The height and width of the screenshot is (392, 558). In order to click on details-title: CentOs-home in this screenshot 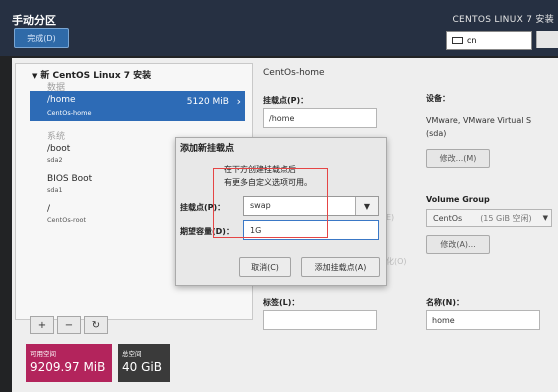, I will do `click(294, 73)`.